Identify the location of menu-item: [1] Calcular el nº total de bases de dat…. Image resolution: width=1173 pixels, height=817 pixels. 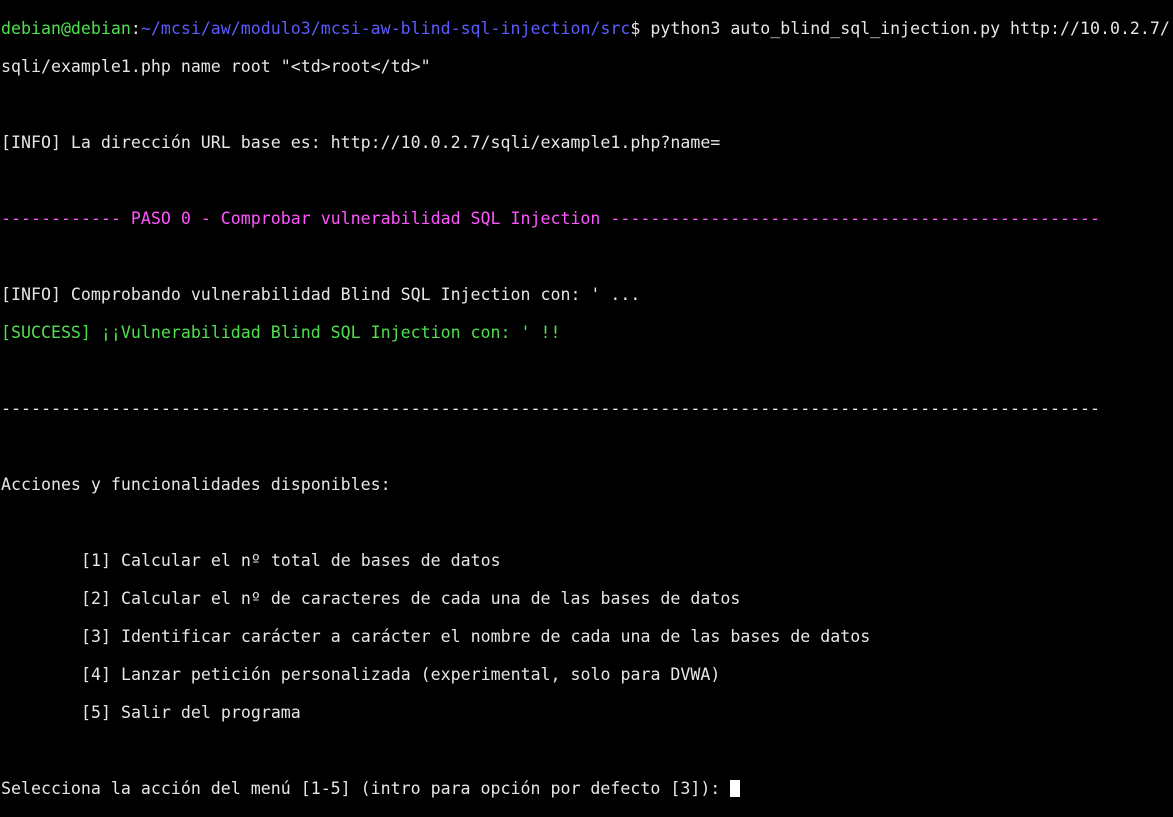
(291, 560).